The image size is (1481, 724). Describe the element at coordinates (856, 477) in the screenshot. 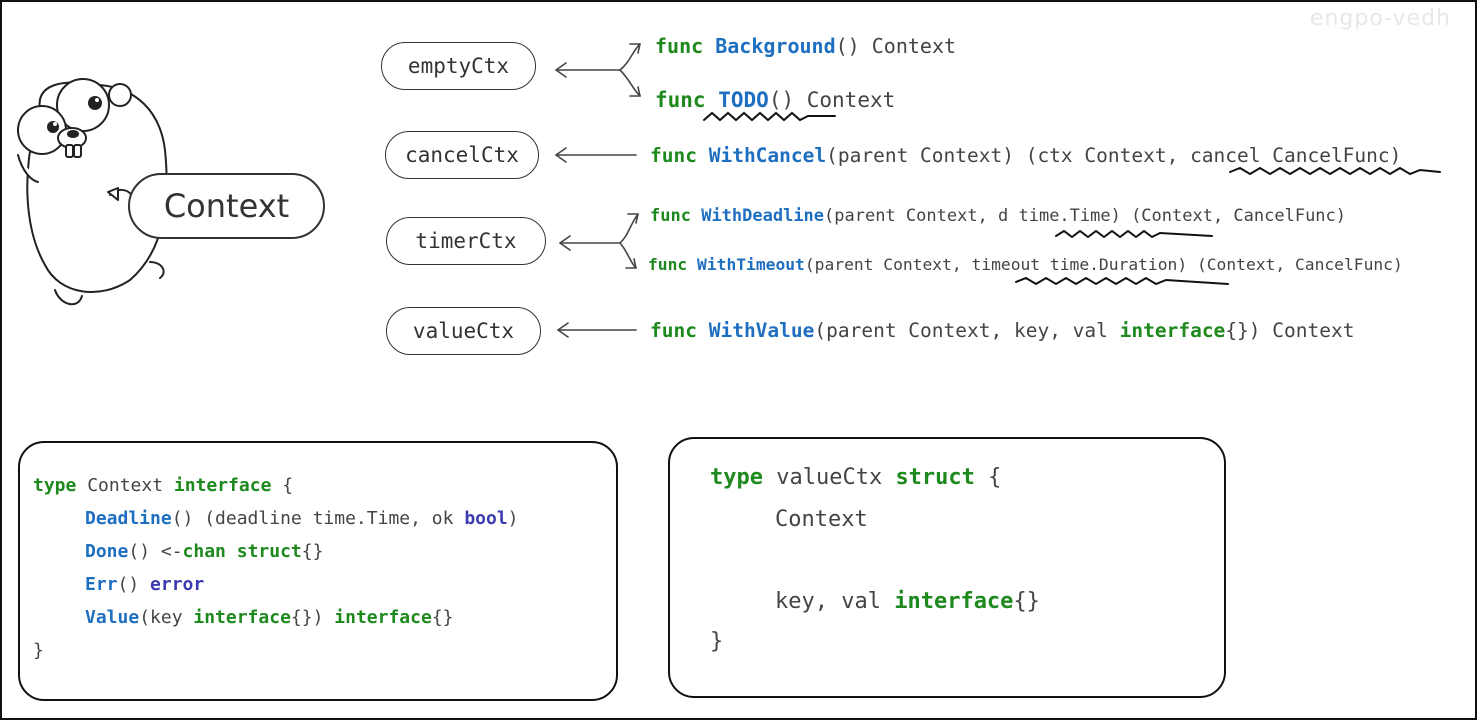

I see `code-line: type valueCtx struct {` at that location.